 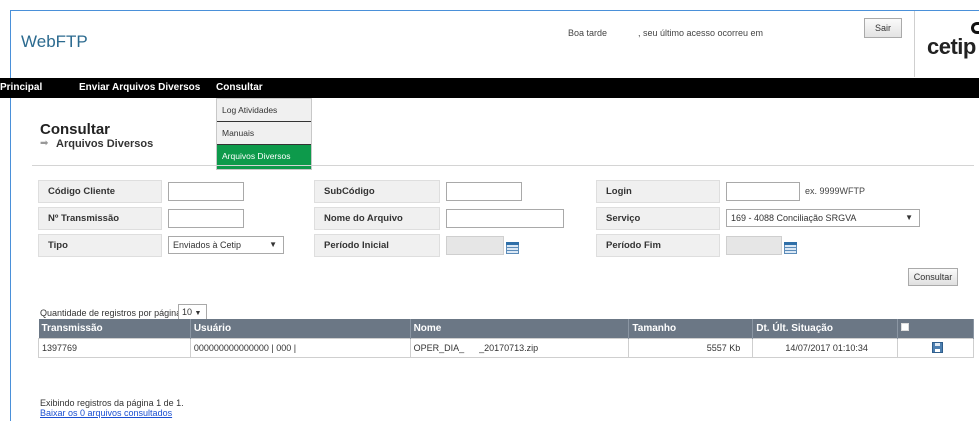 I want to click on subcodigo-label: SubCódigo, so click(x=377, y=191).